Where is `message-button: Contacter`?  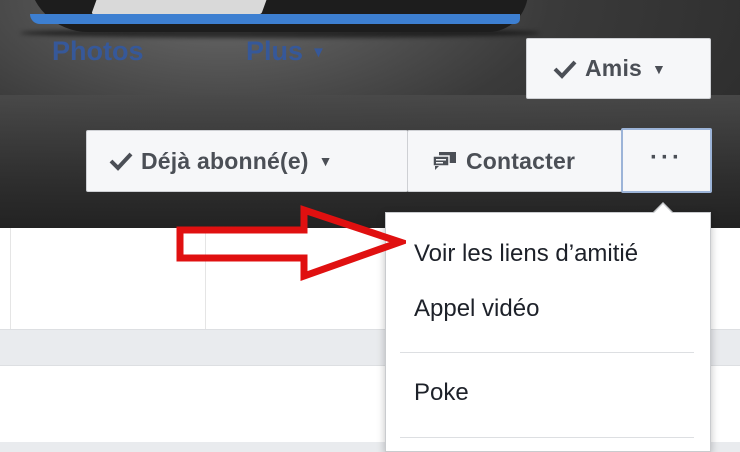
message-button: Contacter is located at coordinates (514, 161).